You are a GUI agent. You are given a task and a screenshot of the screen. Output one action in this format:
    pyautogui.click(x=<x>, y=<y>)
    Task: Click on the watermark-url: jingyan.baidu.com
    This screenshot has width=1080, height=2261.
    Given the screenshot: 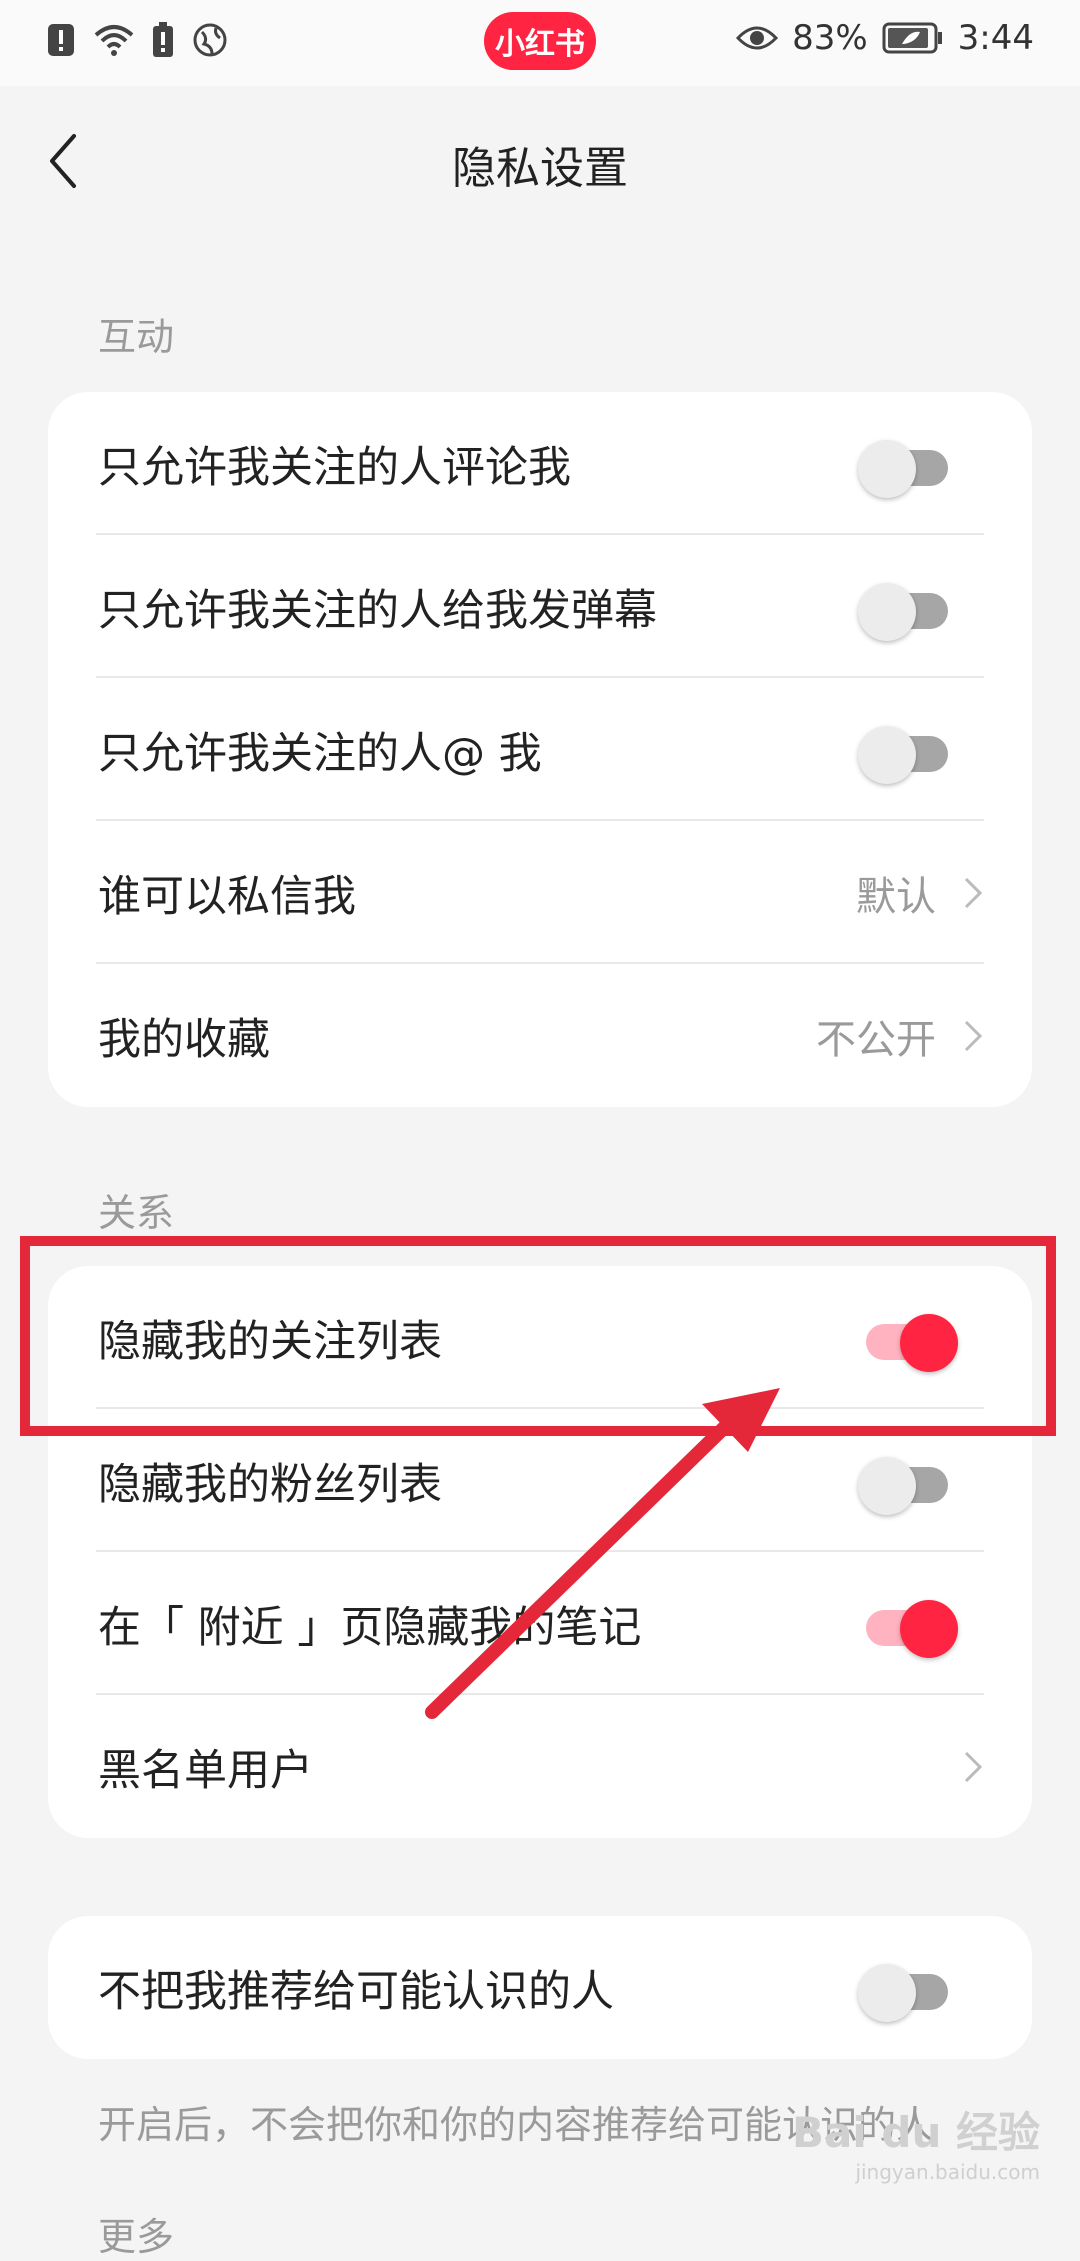 What is the action you would take?
    pyautogui.click(x=947, y=2172)
    